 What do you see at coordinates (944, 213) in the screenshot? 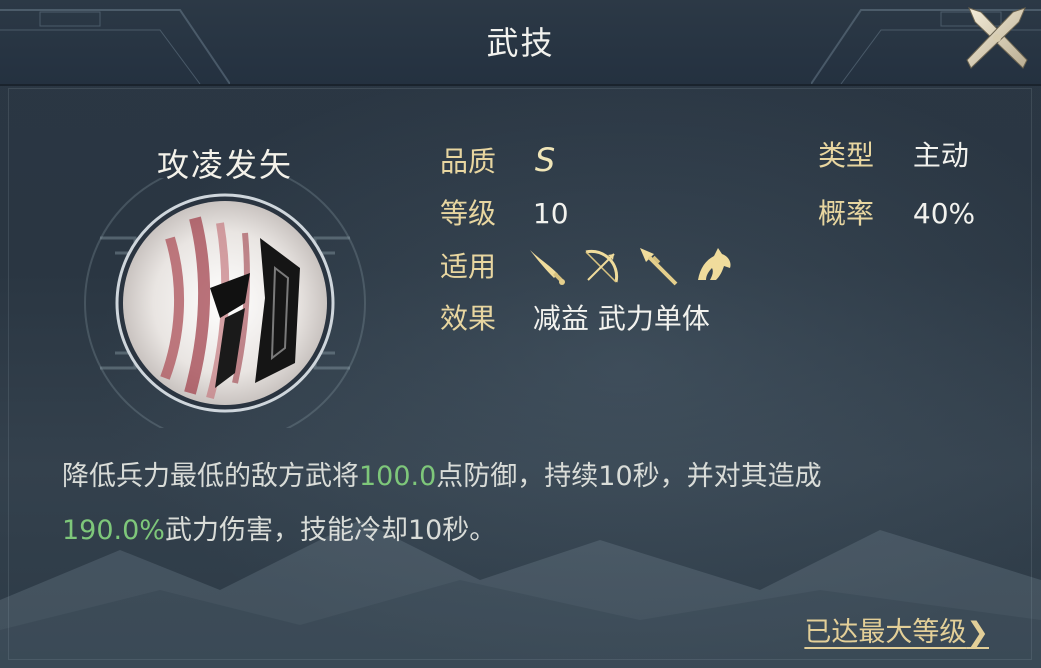
I see `rate-value: 40%` at bounding box center [944, 213].